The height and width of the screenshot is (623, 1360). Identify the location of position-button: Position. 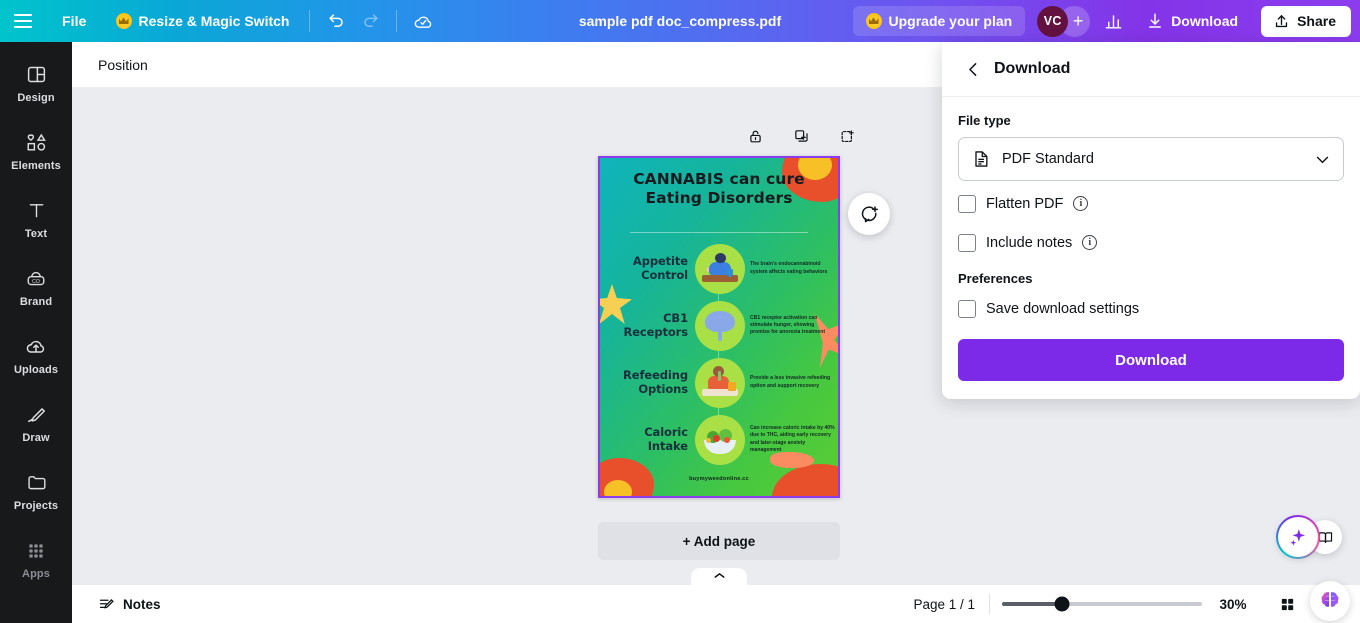
(123, 65).